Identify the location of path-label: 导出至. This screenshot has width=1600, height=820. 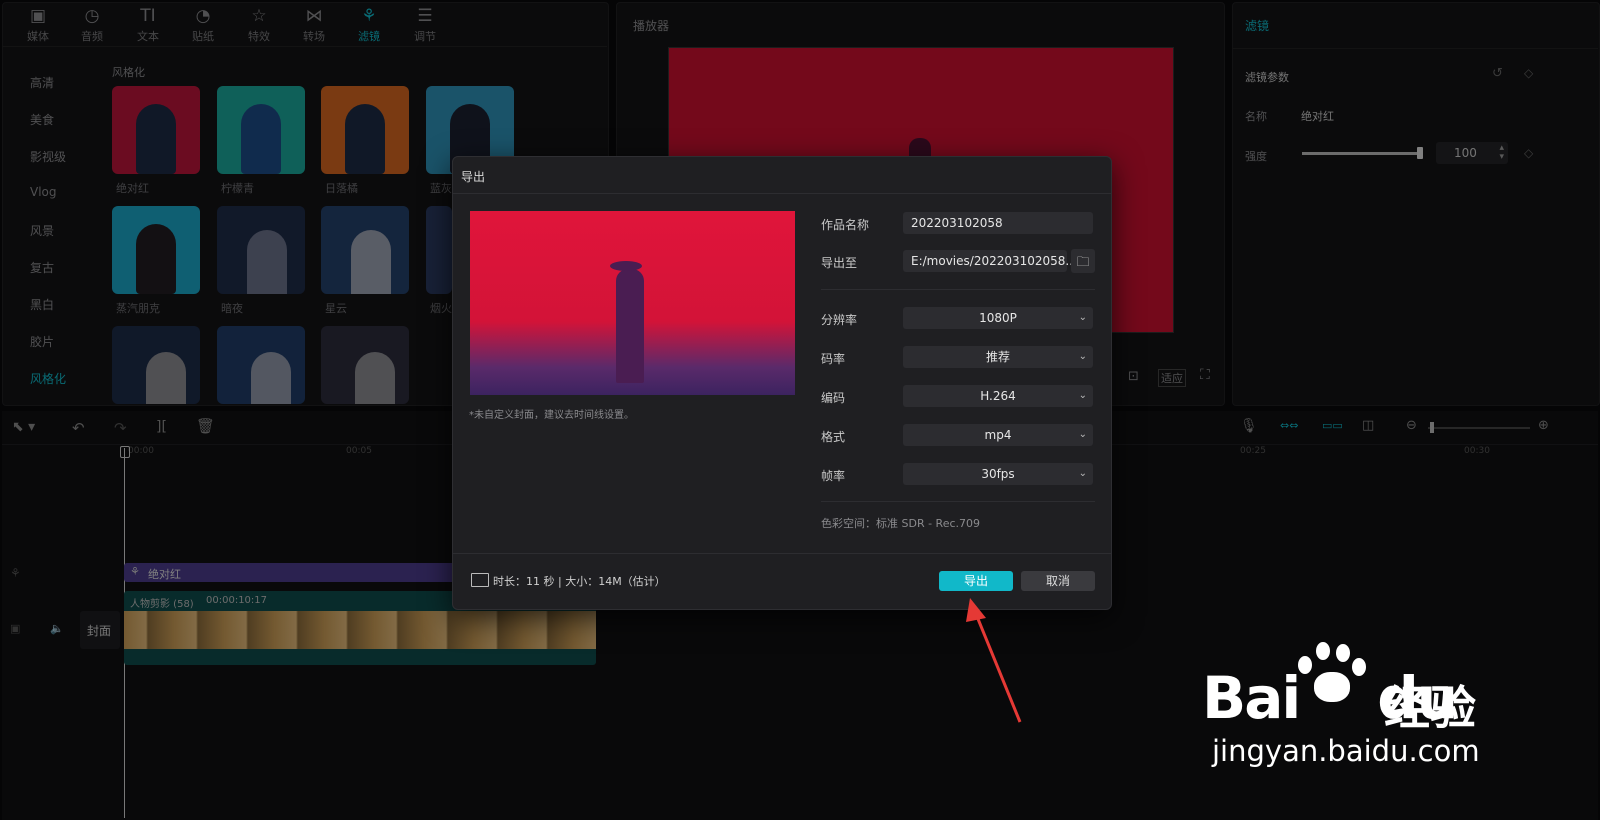
(839, 263).